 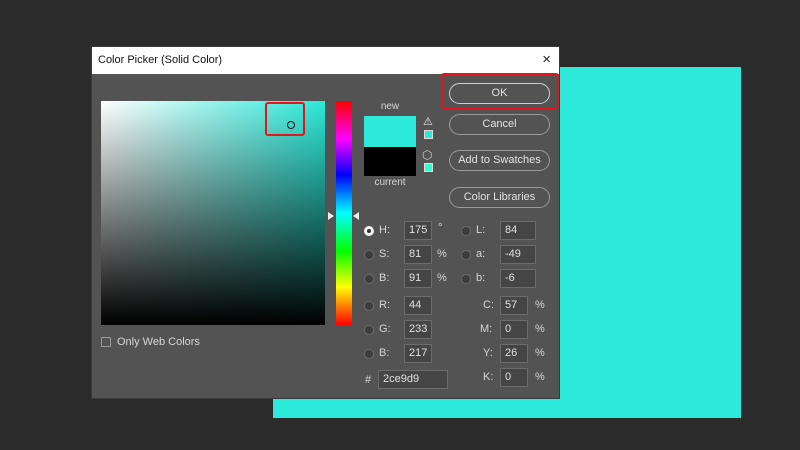 I want to click on red-radio, so click(x=369, y=306).